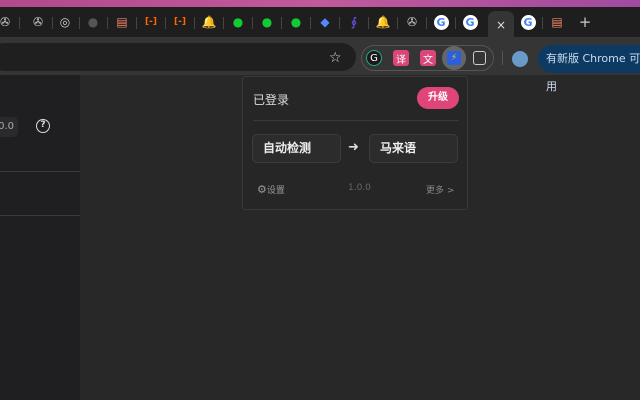 Image resolution: width=640 pixels, height=400 pixels. I want to click on chrome-icon: ◎, so click(65, 22).